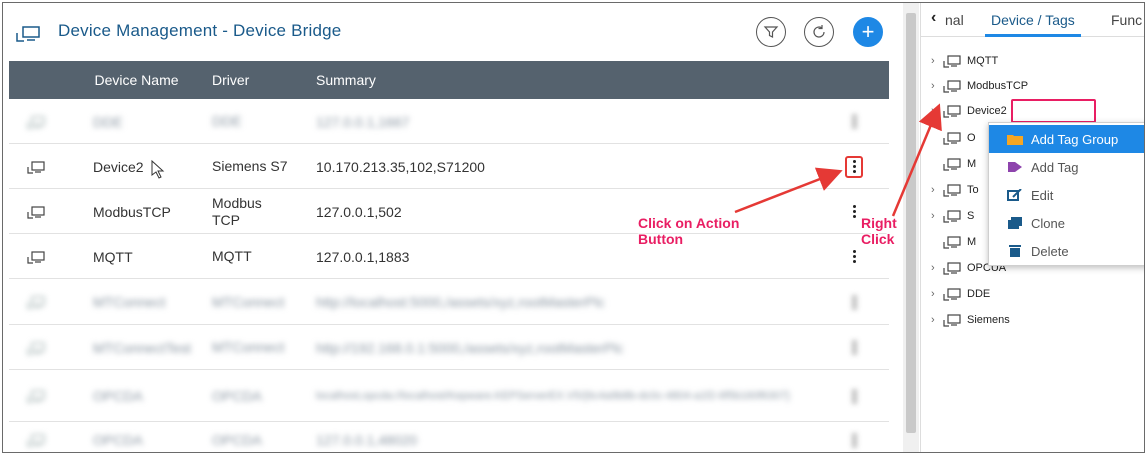 The width and height of the screenshot is (1147, 455). What do you see at coordinates (979, 294) in the screenshot?
I see `tree-item-label: DDE` at bounding box center [979, 294].